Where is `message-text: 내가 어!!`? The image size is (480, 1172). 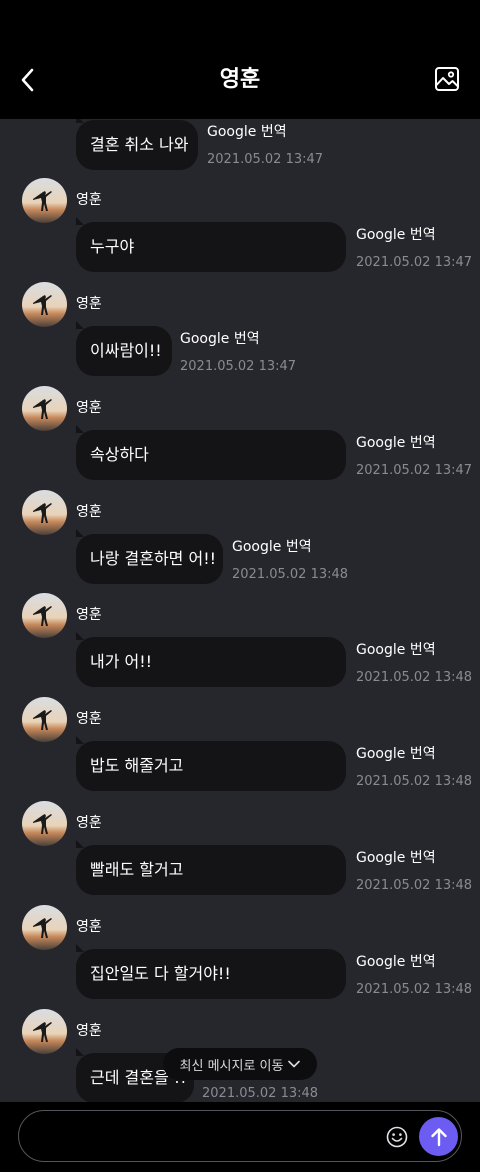 message-text: 내가 어!! is located at coordinates (121, 661).